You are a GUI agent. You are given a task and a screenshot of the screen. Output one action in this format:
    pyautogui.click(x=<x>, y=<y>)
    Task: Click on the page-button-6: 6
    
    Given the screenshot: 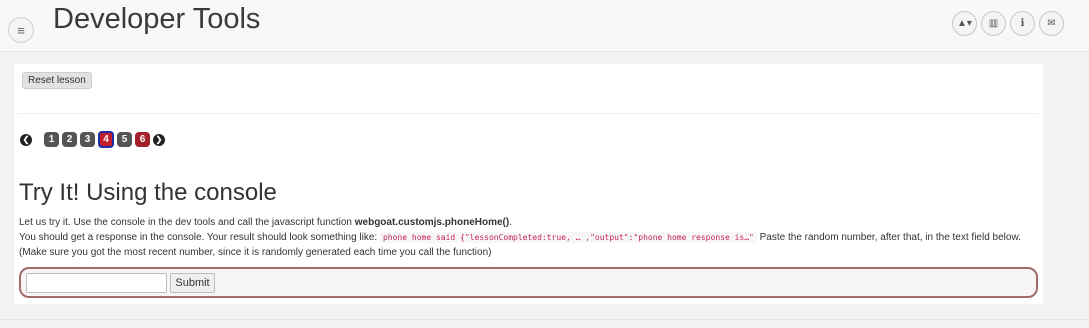 What is the action you would take?
    pyautogui.click(x=142, y=139)
    